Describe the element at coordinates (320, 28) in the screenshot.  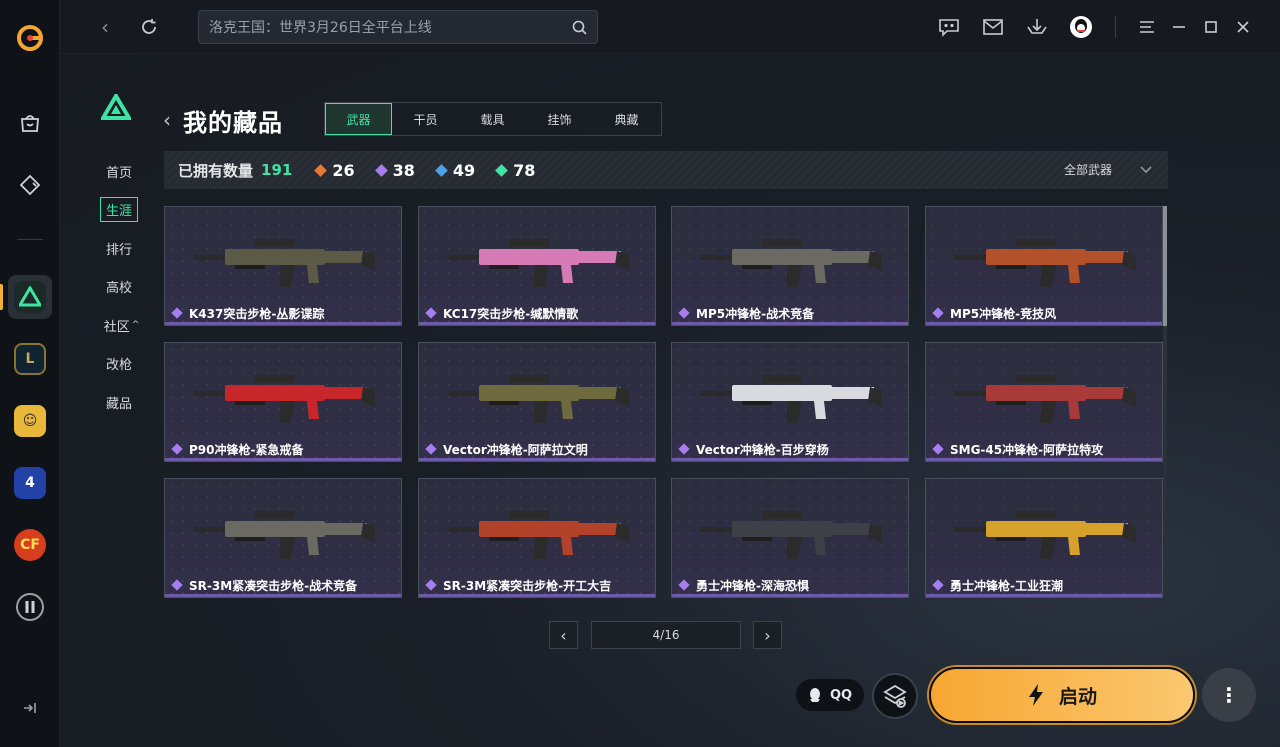
I see `search-placeholder: 洛克王国：世界3月26日全平台上线` at that location.